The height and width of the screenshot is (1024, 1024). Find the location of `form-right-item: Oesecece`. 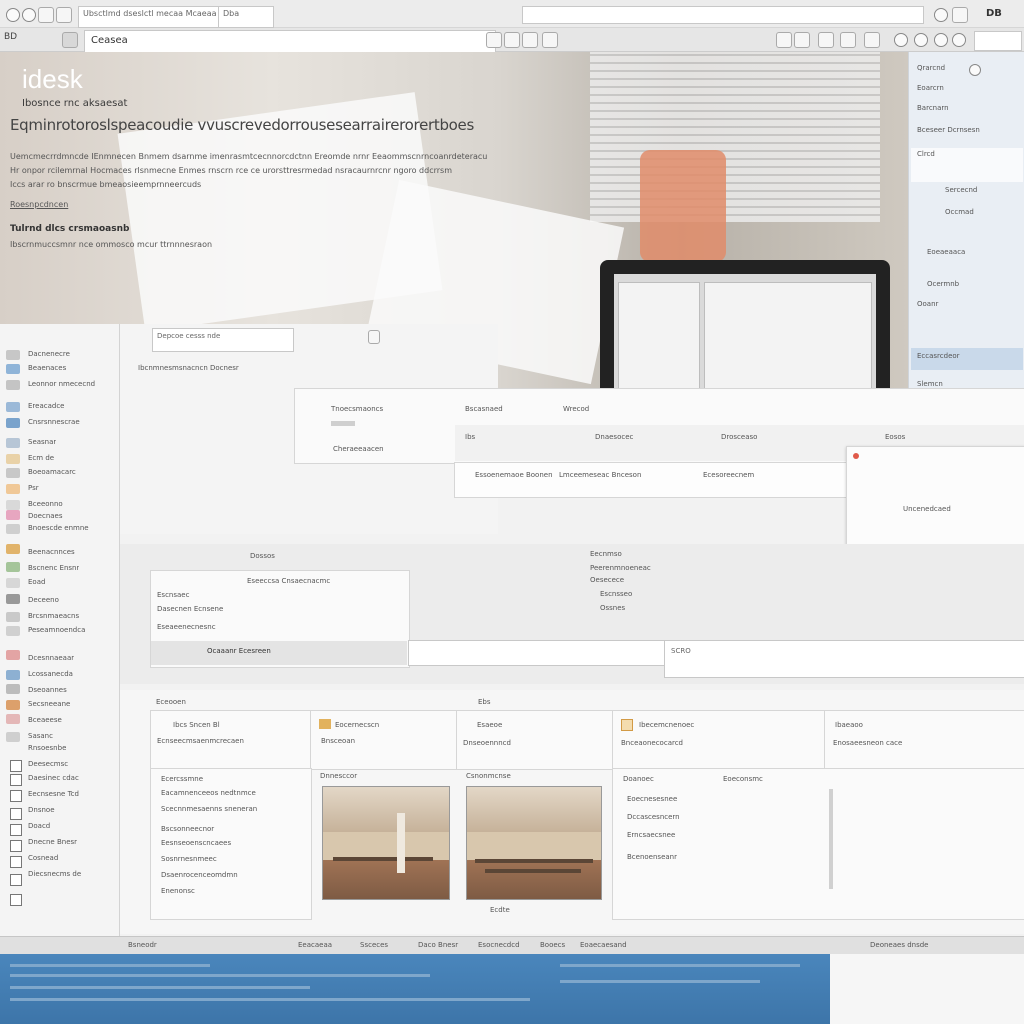

form-right-item: Oesecece is located at coordinates (607, 580).